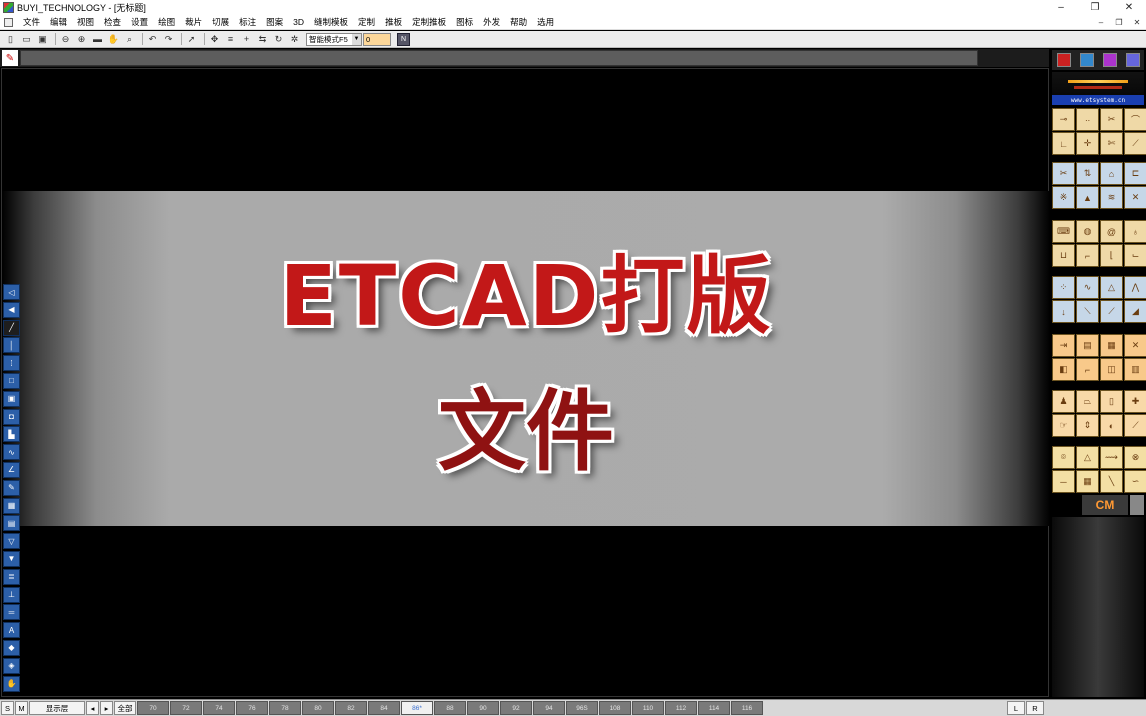  Describe the element at coordinates (393, 22) in the screenshot. I see `menu-grading: 推板` at that location.